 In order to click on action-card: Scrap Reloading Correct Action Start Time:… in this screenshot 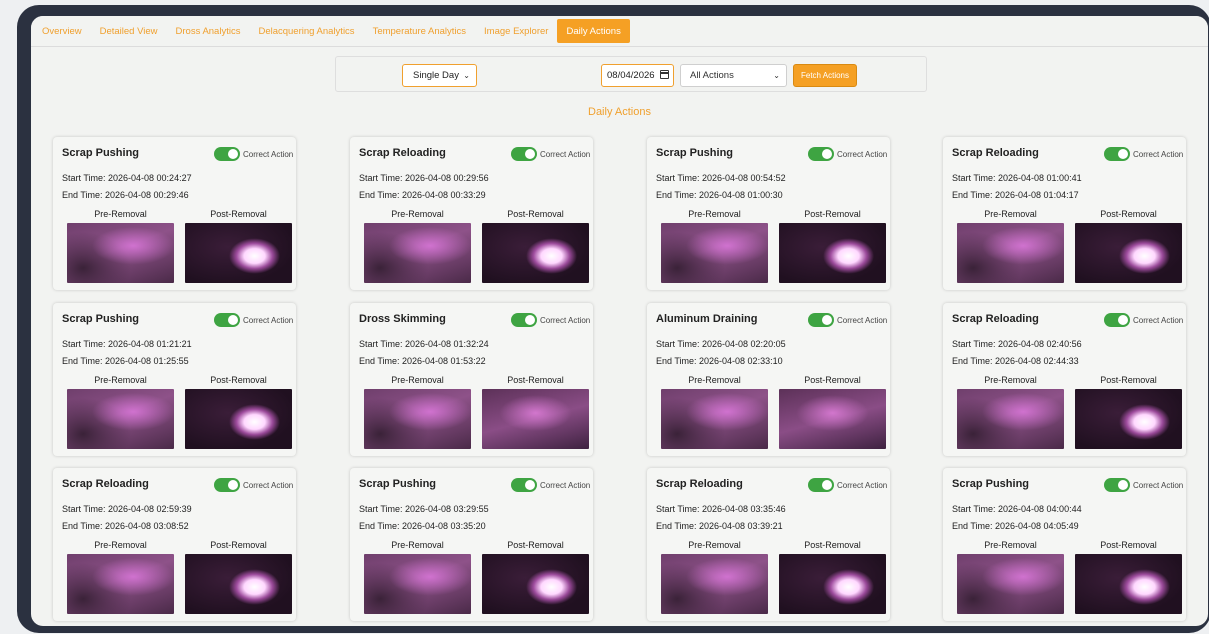, I will do `click(1064, 379)`.